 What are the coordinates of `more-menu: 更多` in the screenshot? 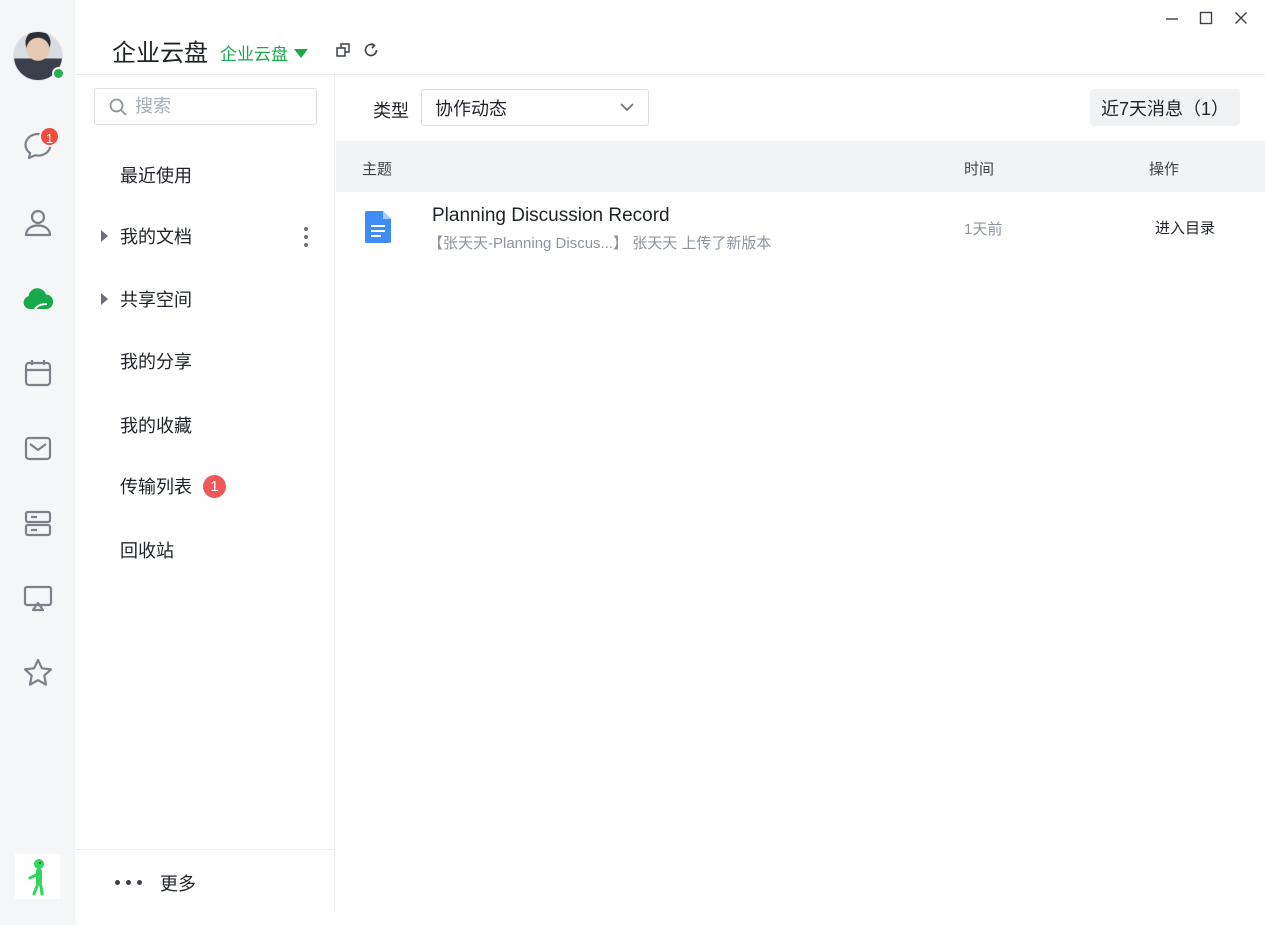 It's located at (204, 881).